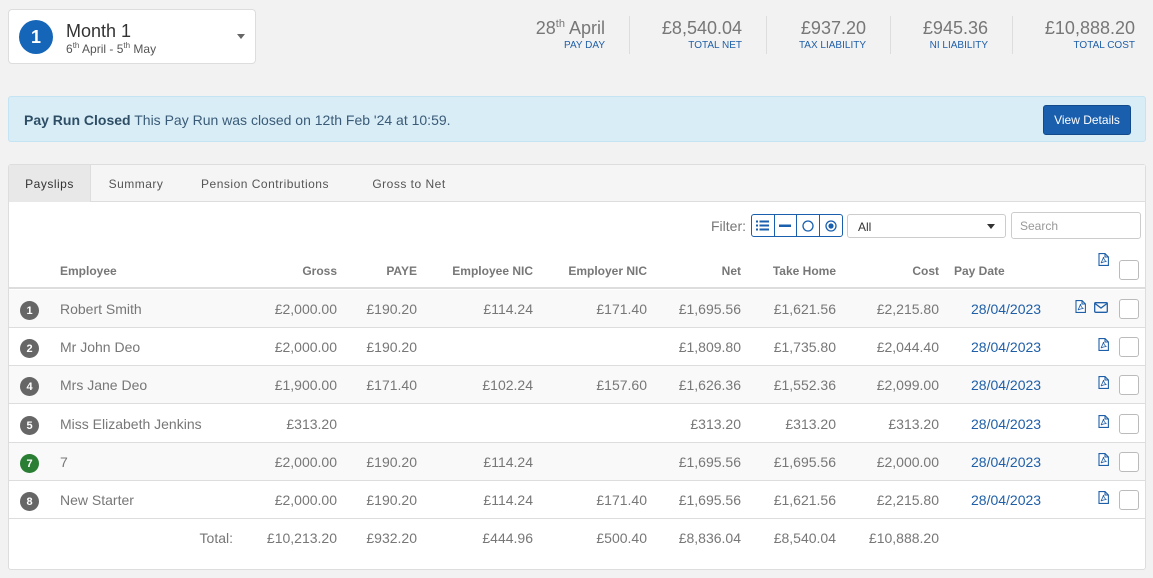 The height and width of the screenshot is (578, 1153). What do you see at coordinates (715, 424) in the screenshot?
I see `net-value: £313.20` at bounding box center [715, 424].